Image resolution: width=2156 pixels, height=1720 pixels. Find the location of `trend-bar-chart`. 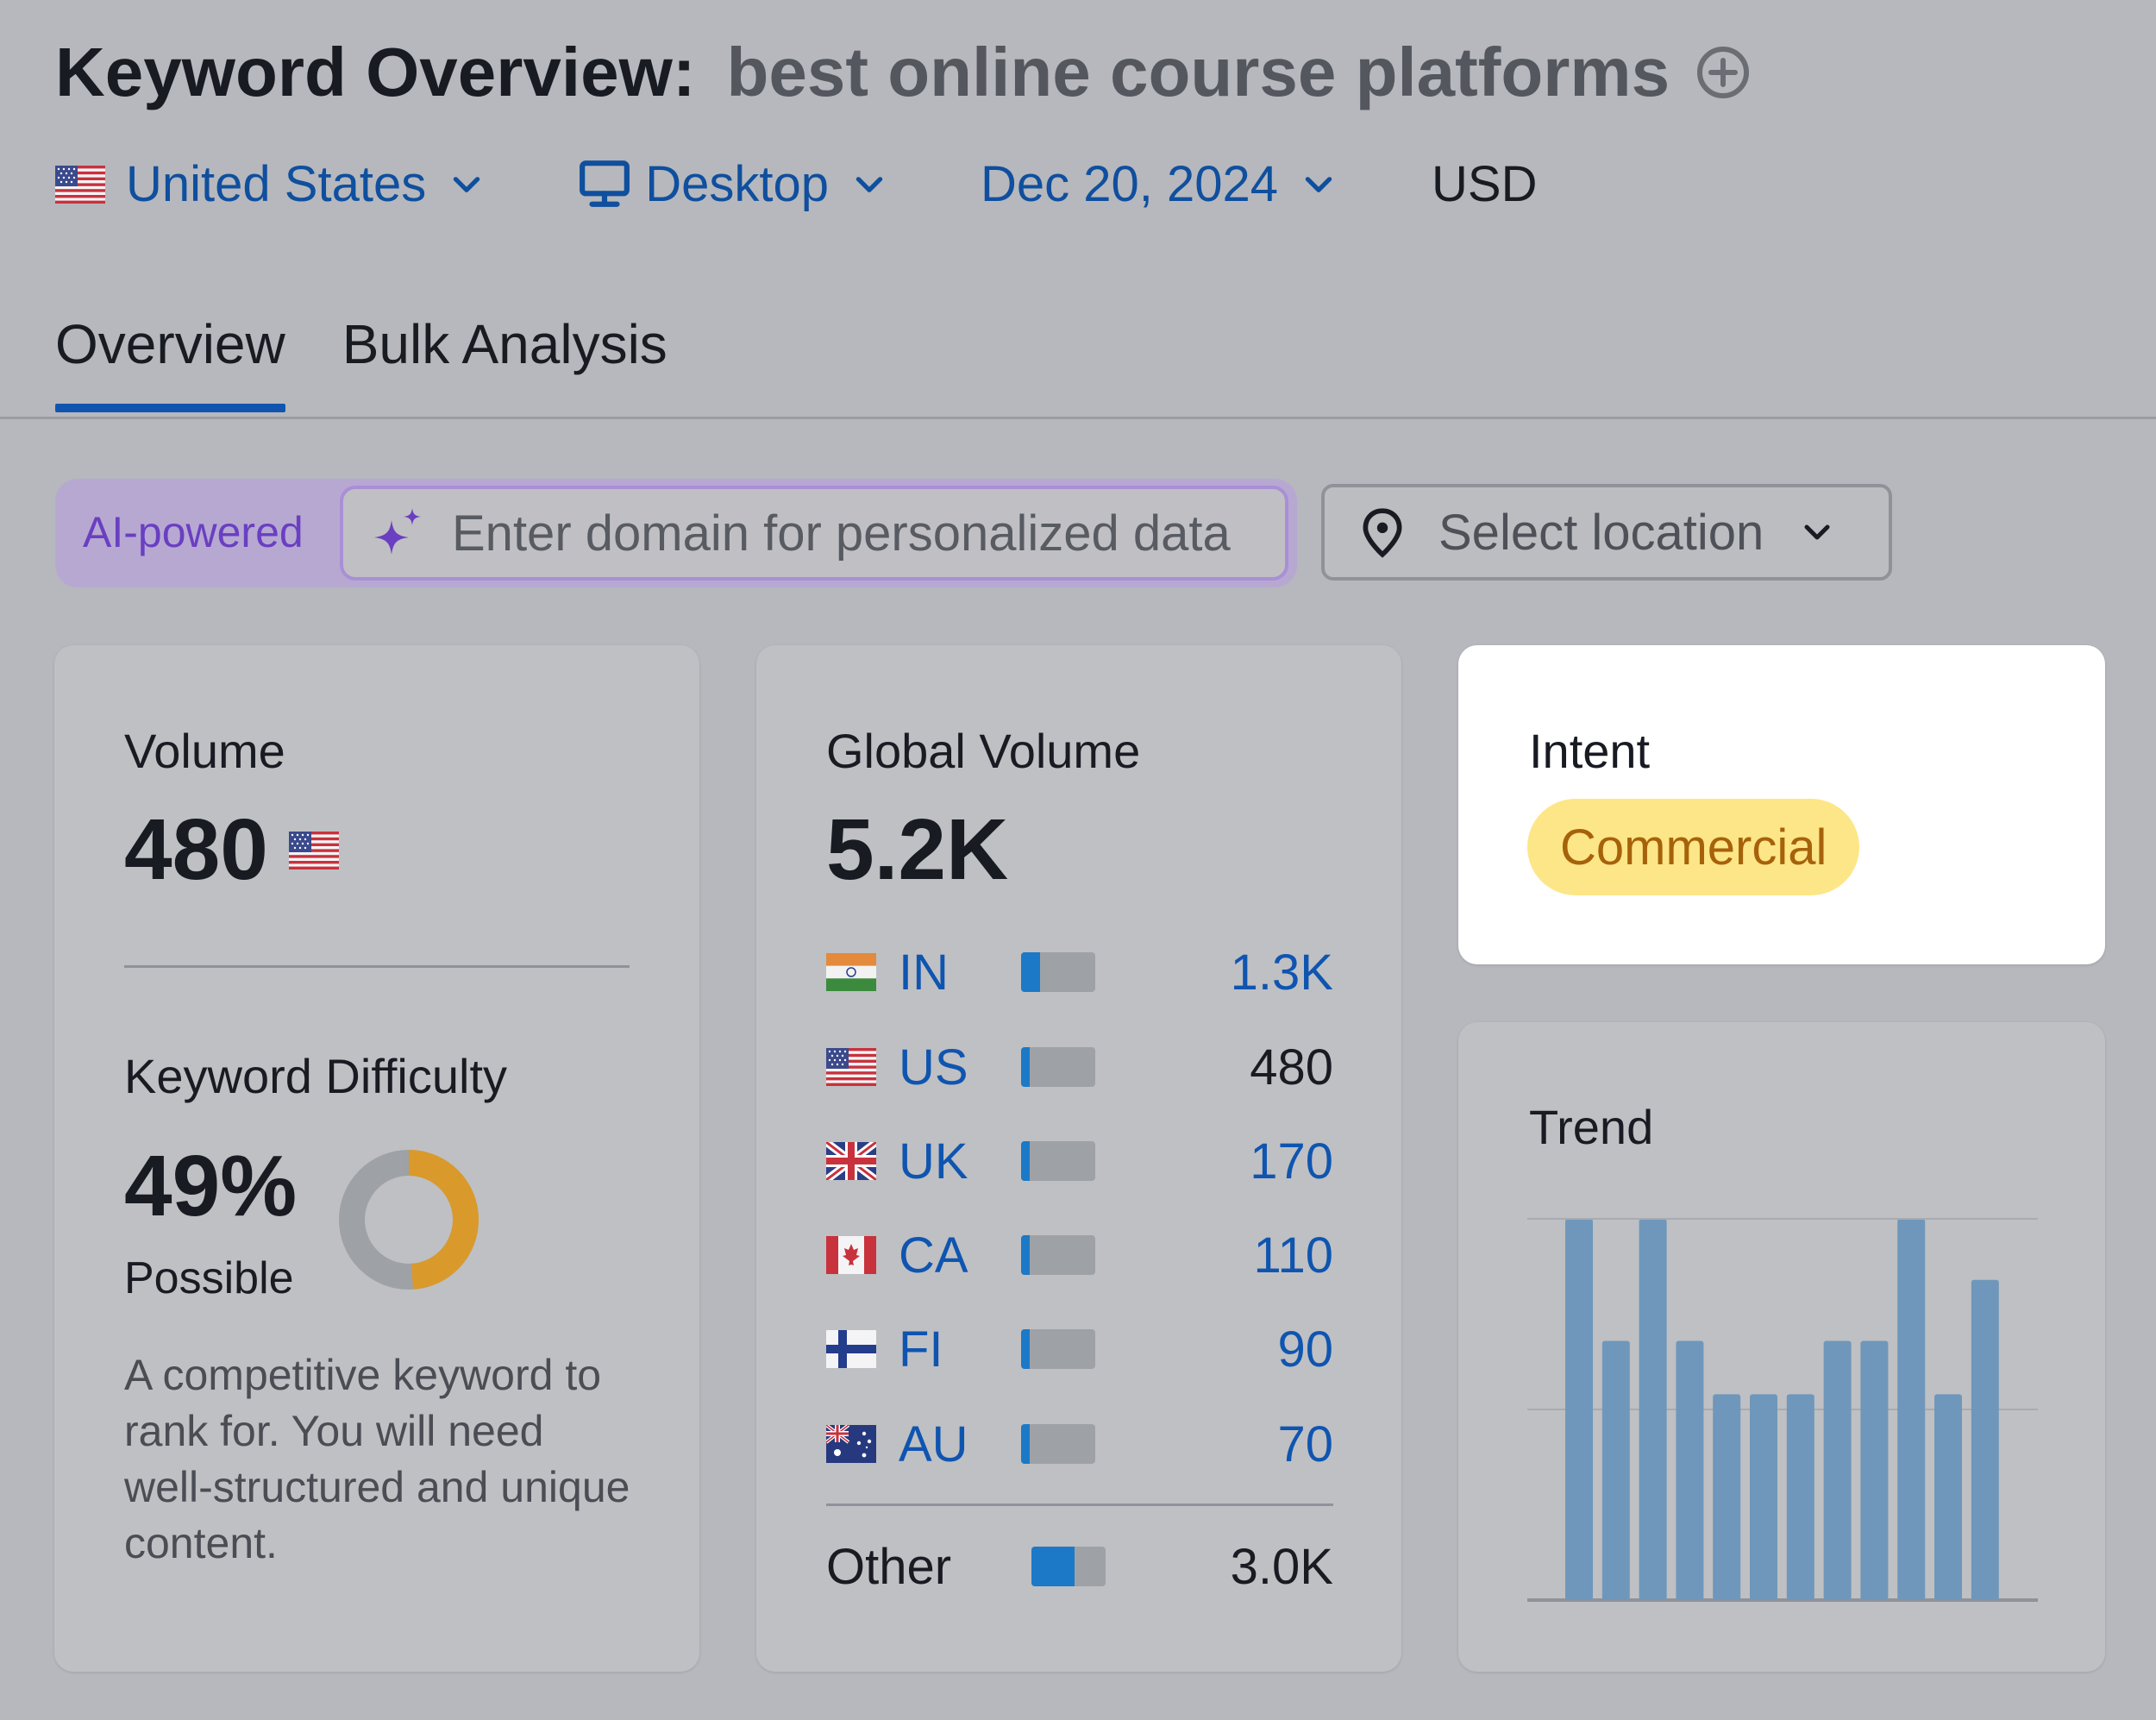

trend-bar-chart is located at coordinates (1783, 1410).